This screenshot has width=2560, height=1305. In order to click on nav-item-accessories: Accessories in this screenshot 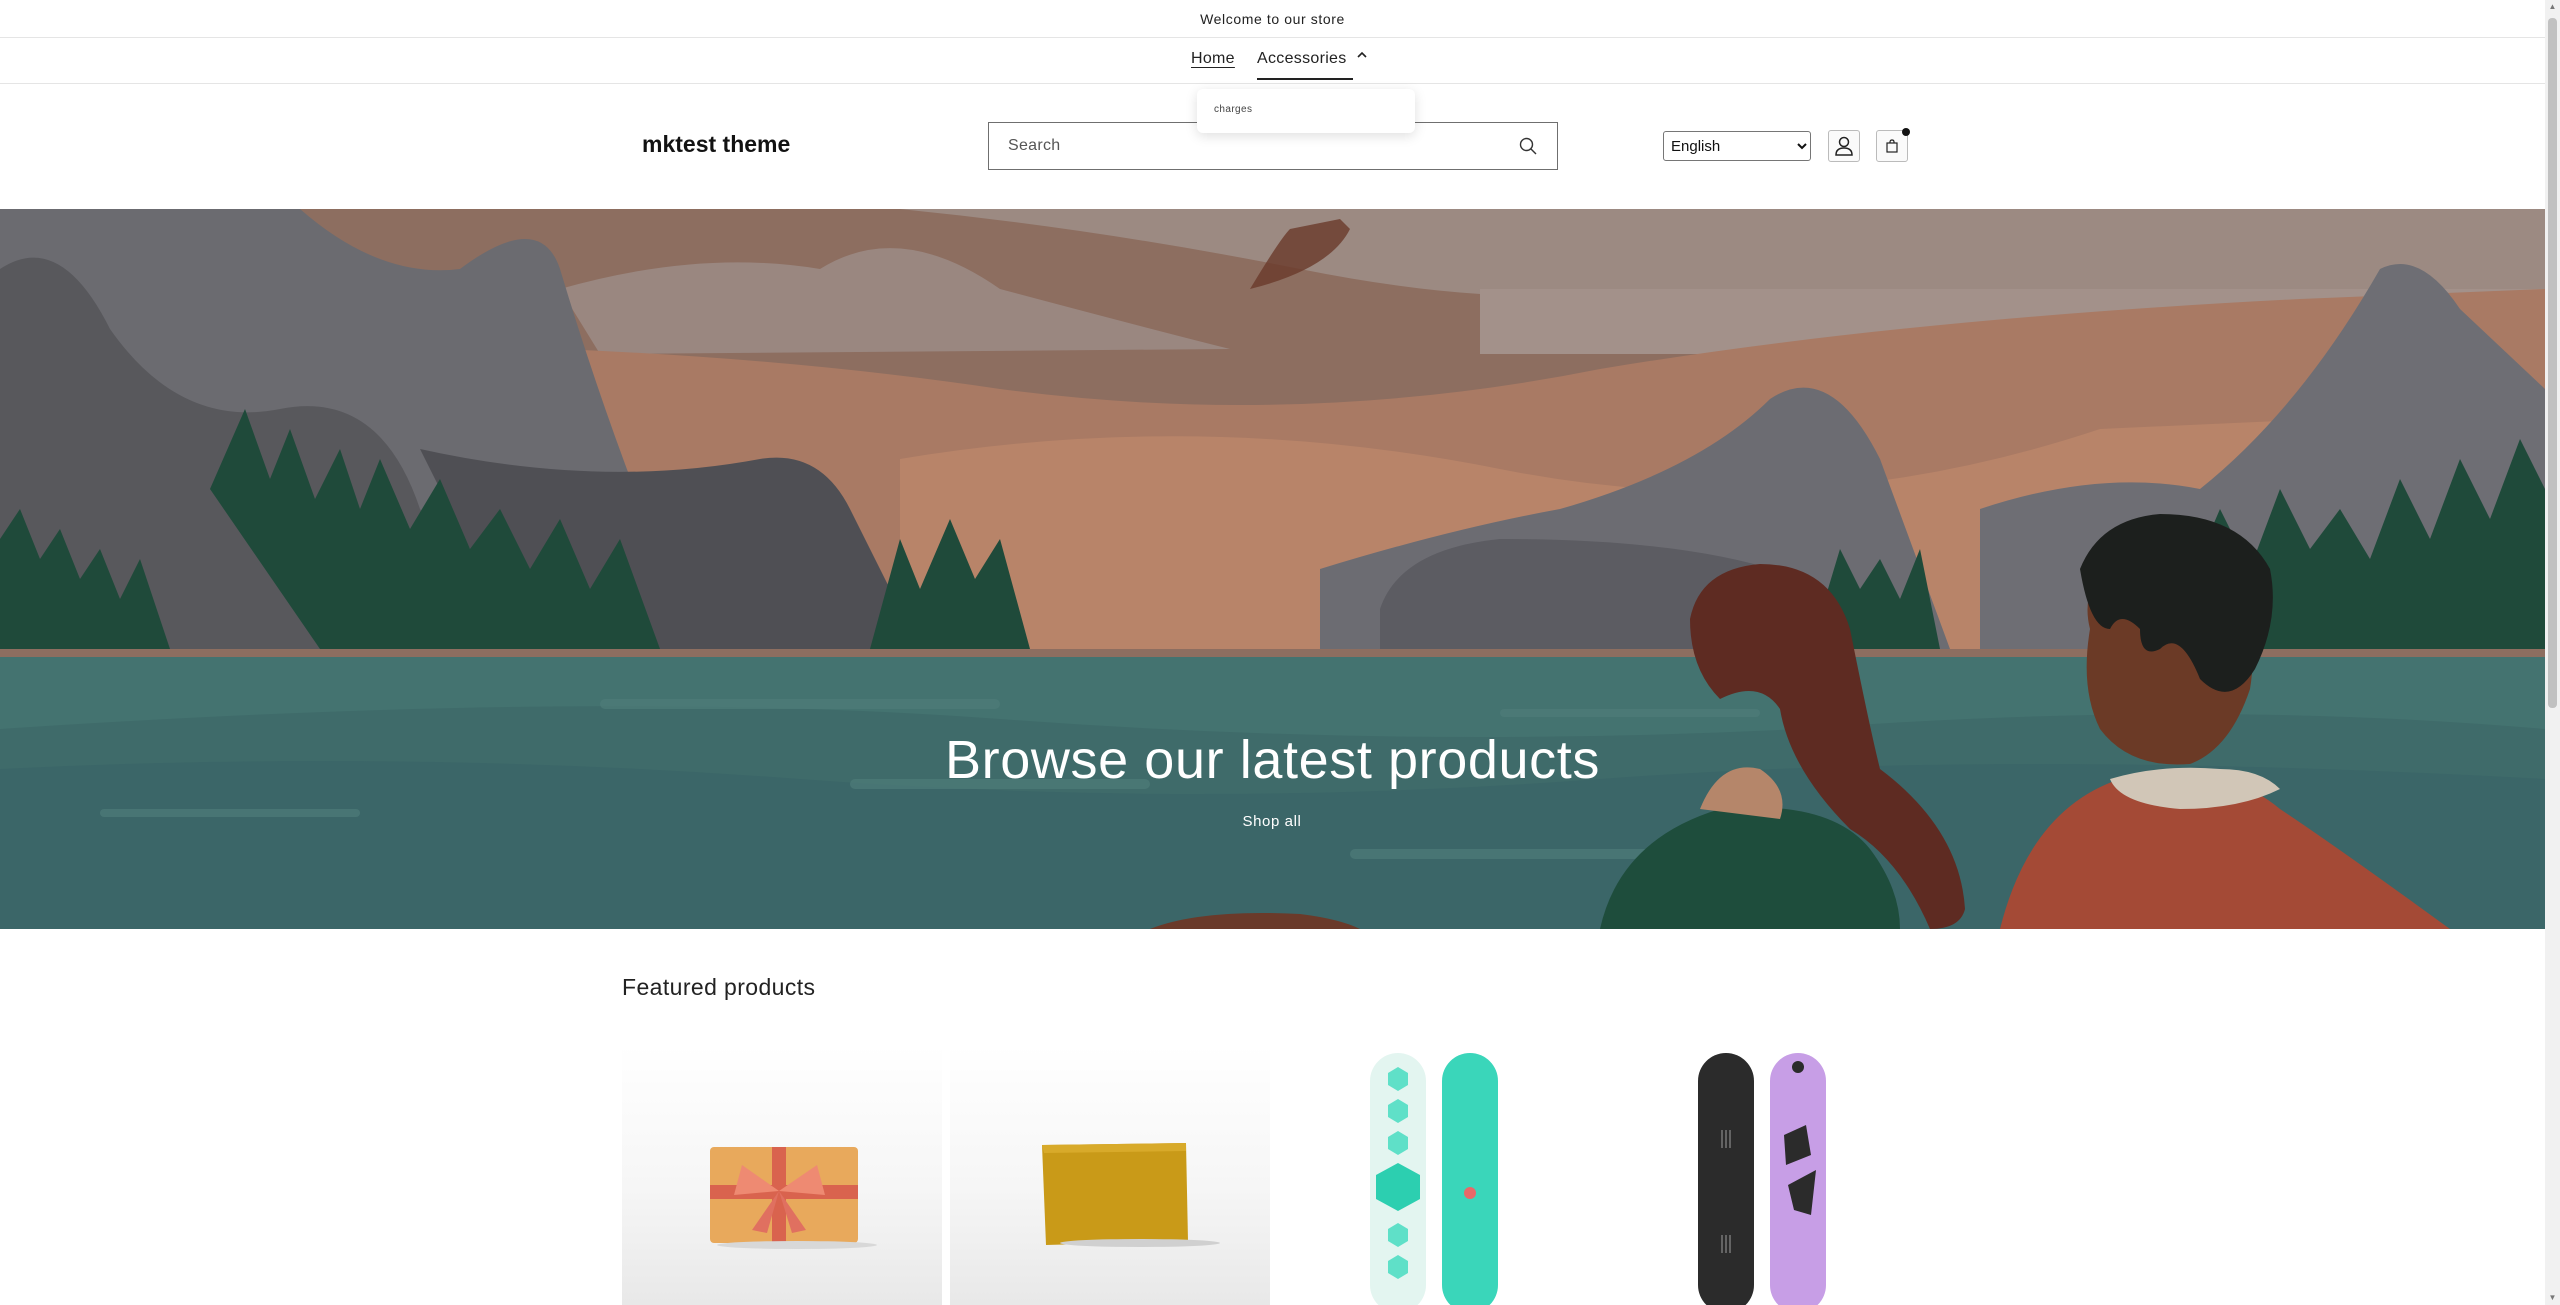, I will do `click(1302, 59)`.